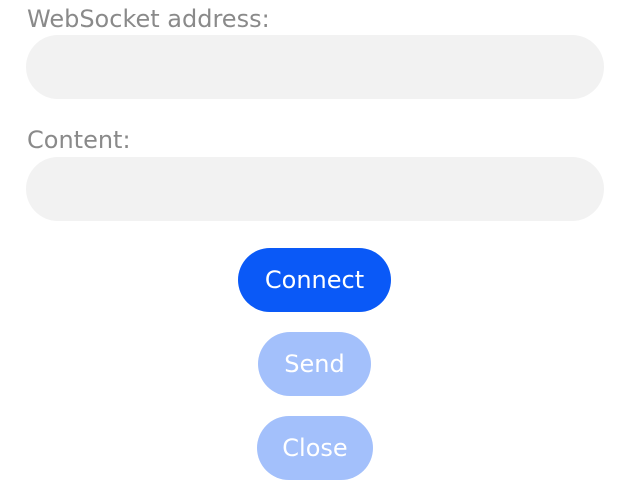 Image resolution: width=630 pixels, height=484 pixels. I want to click on websocket-address-label: WebSocket address:, so click(148, 19).